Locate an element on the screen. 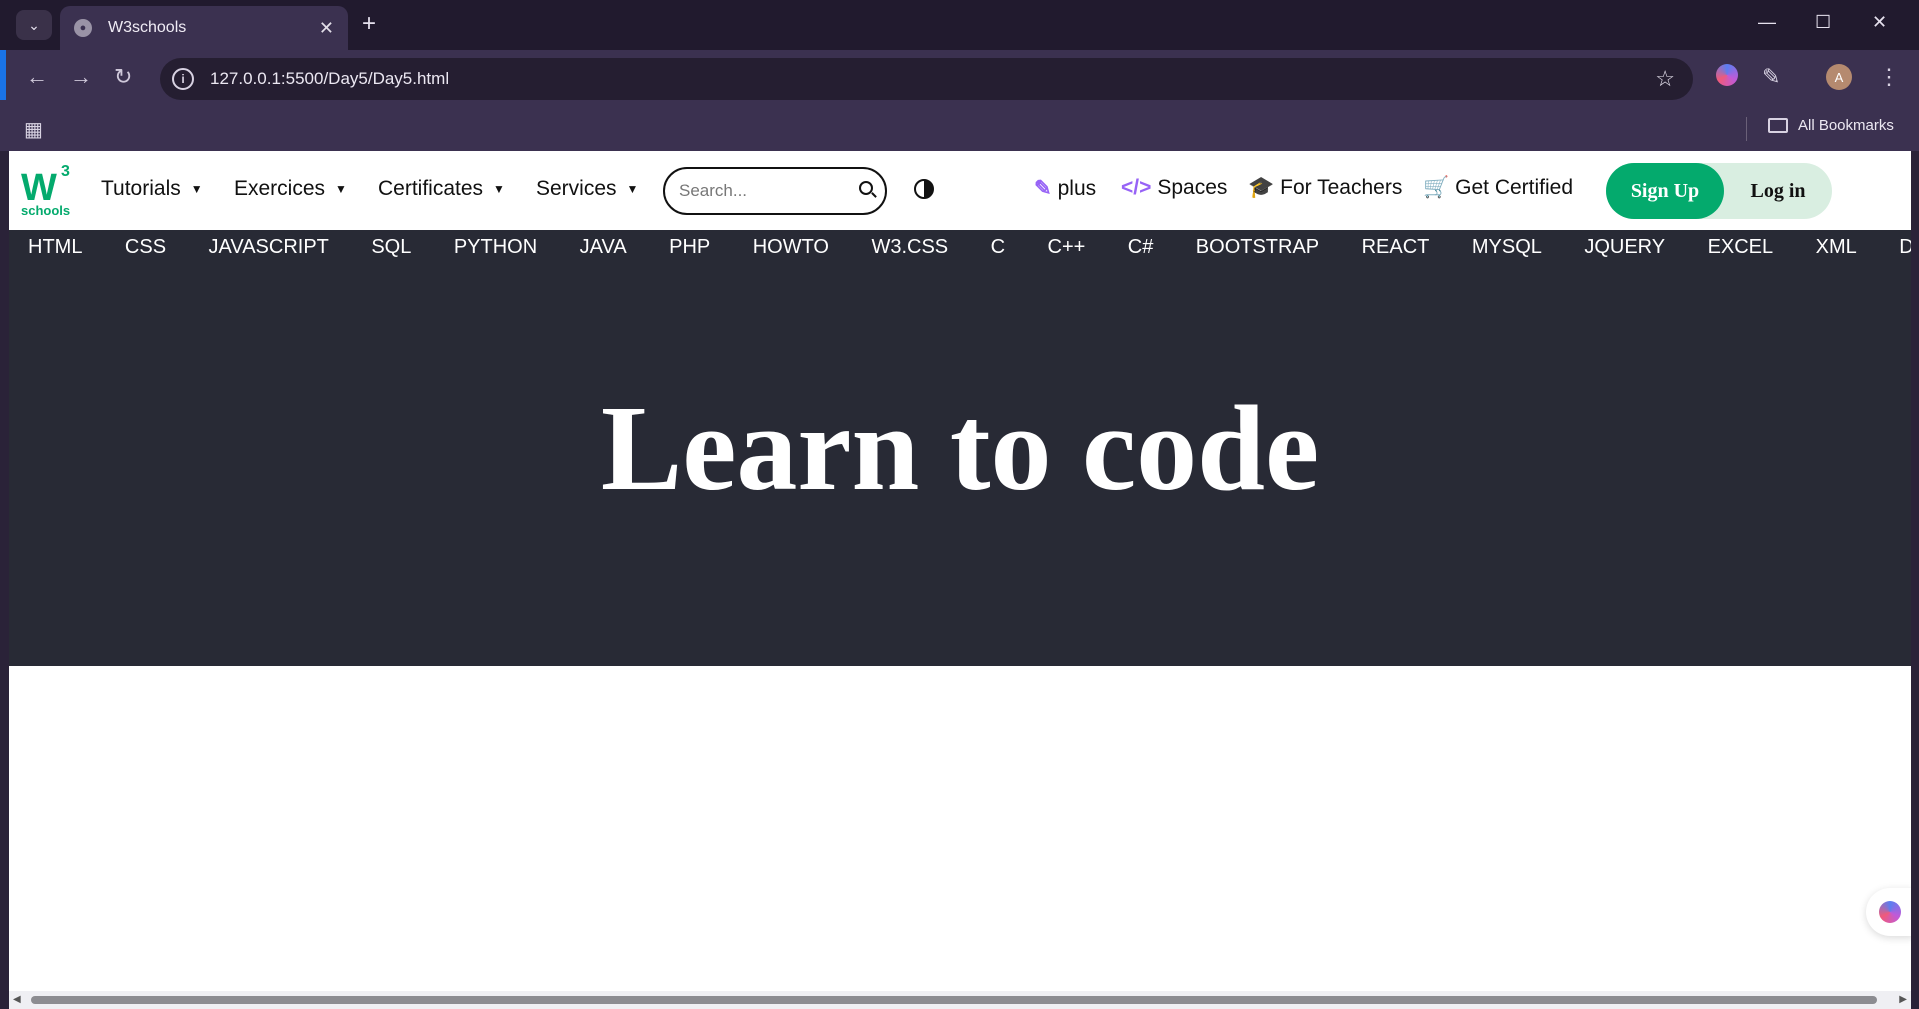  pencil-icon: ✎ is located at coordinates (1043, 188).